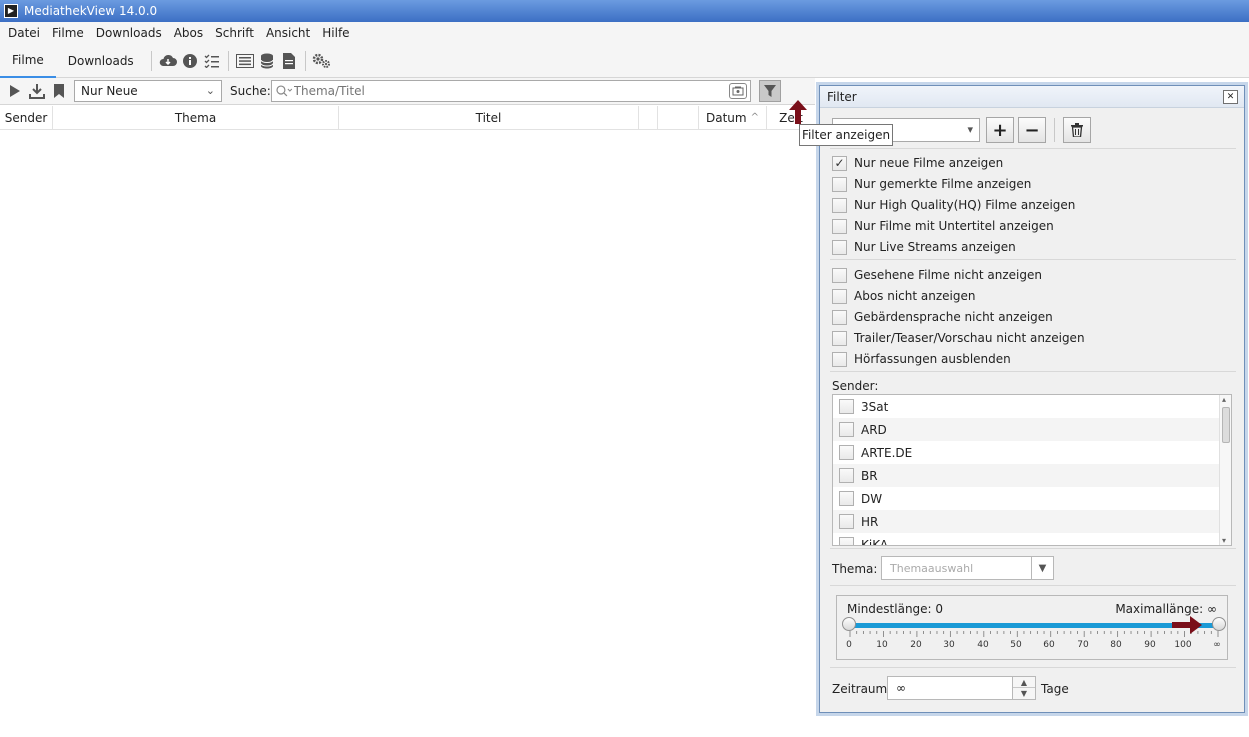 The image size is (1249, 737). Describe the element at coordinates (1024, 682) in the screenshot. I see `chevron-up-icon: ▲` at that location.